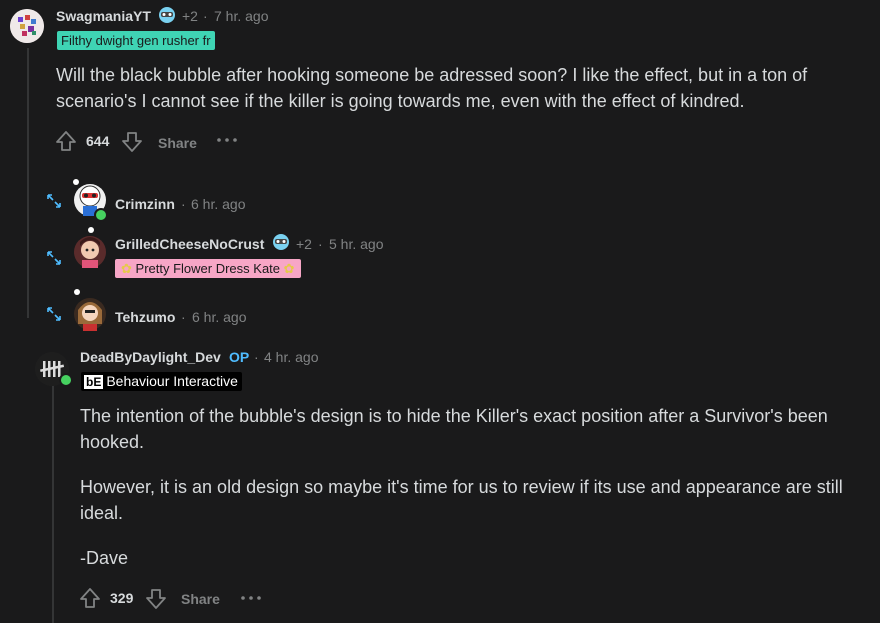 The image size is (880, 623). What do you see at coordinates (172, 381) in the screenshot?
I see `flair-text: Behaviour Interactive` at bounding box center [172, 381].